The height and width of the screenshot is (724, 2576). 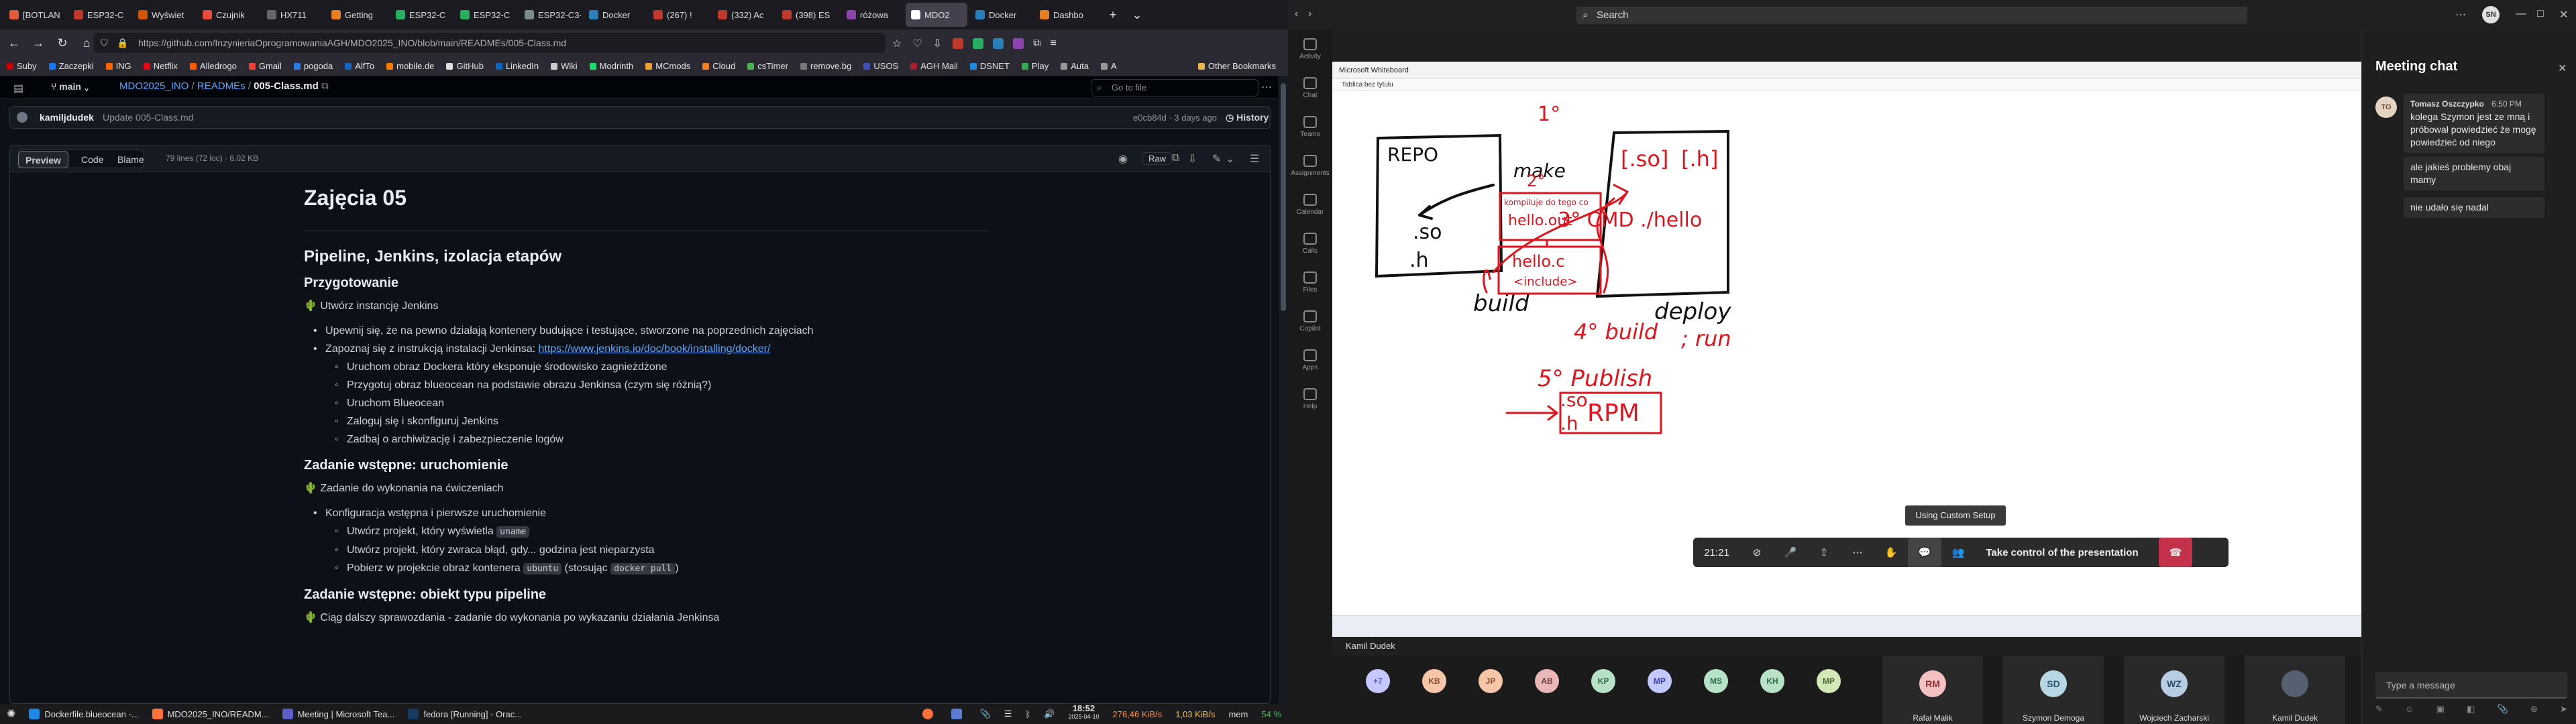 I want to click on go-to-file-input: ⌕ Go to file, so click(x=1174, y=88).